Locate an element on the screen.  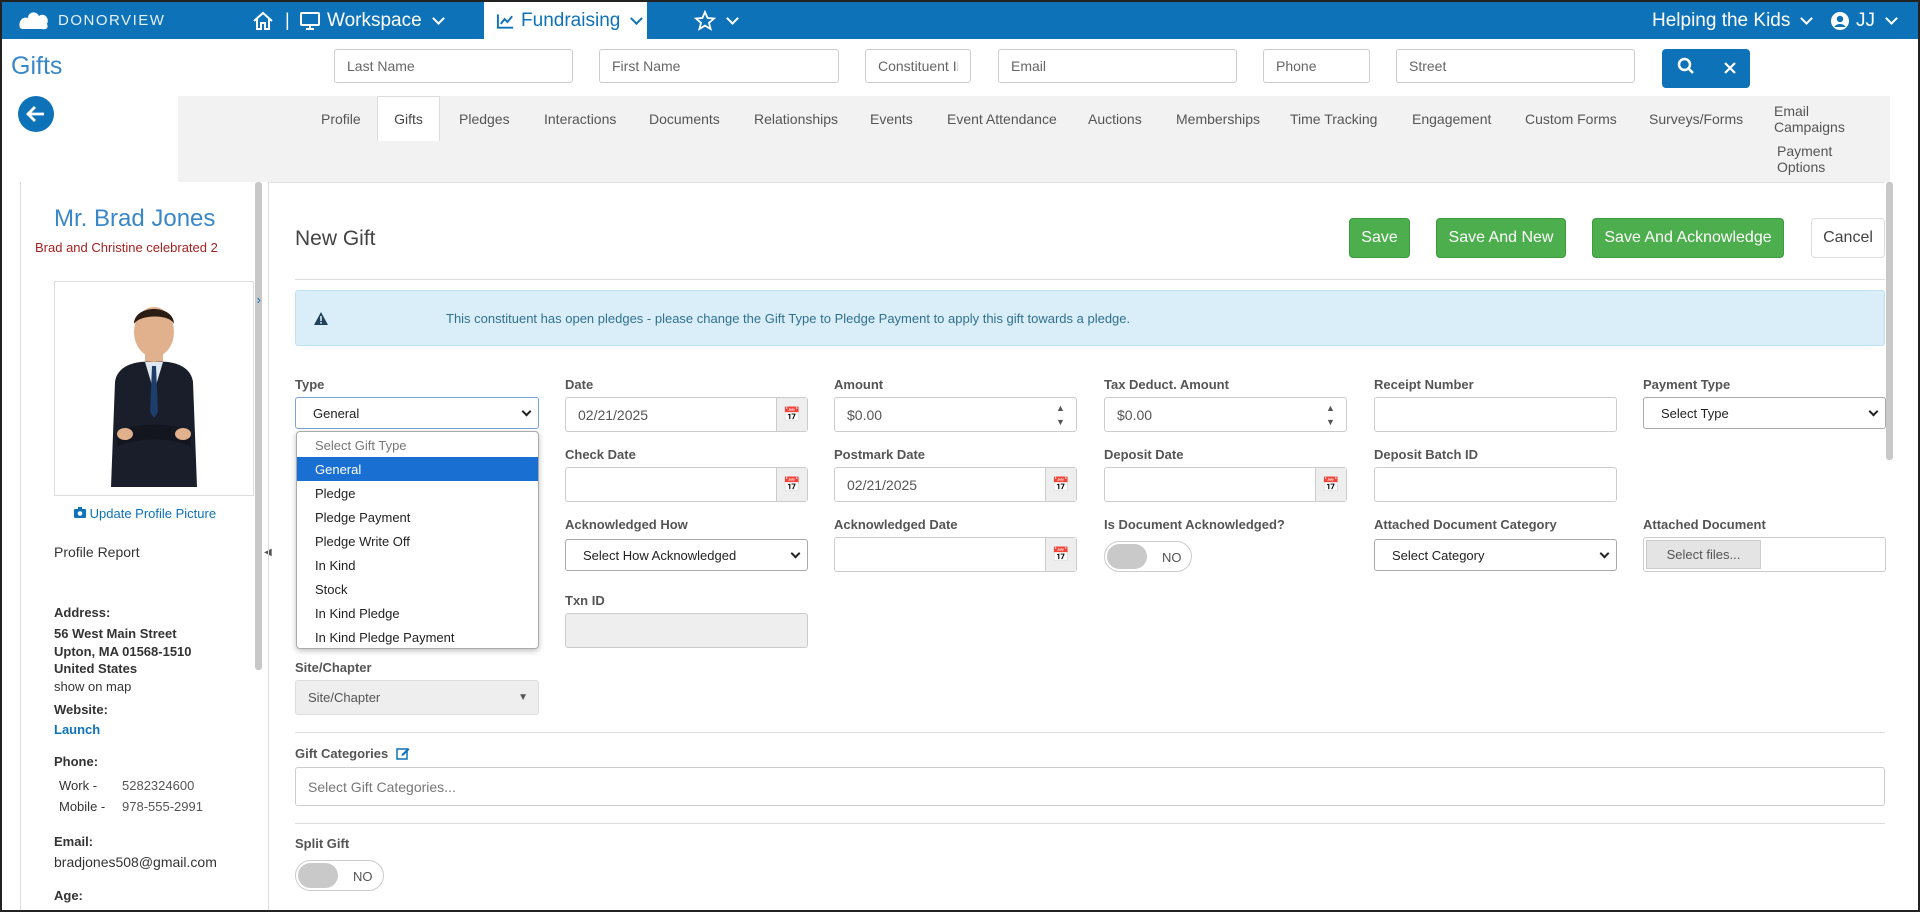
next-photo-icon: › is located at coordinates (259, 299).